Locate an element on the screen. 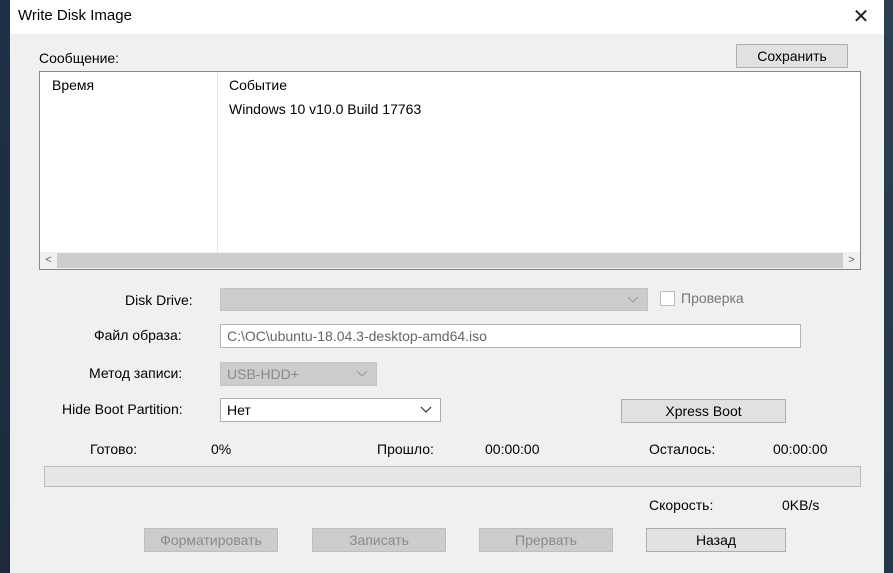 The image size is (893, 573). column-header-event: Событие is located at coordinates (258, 85).